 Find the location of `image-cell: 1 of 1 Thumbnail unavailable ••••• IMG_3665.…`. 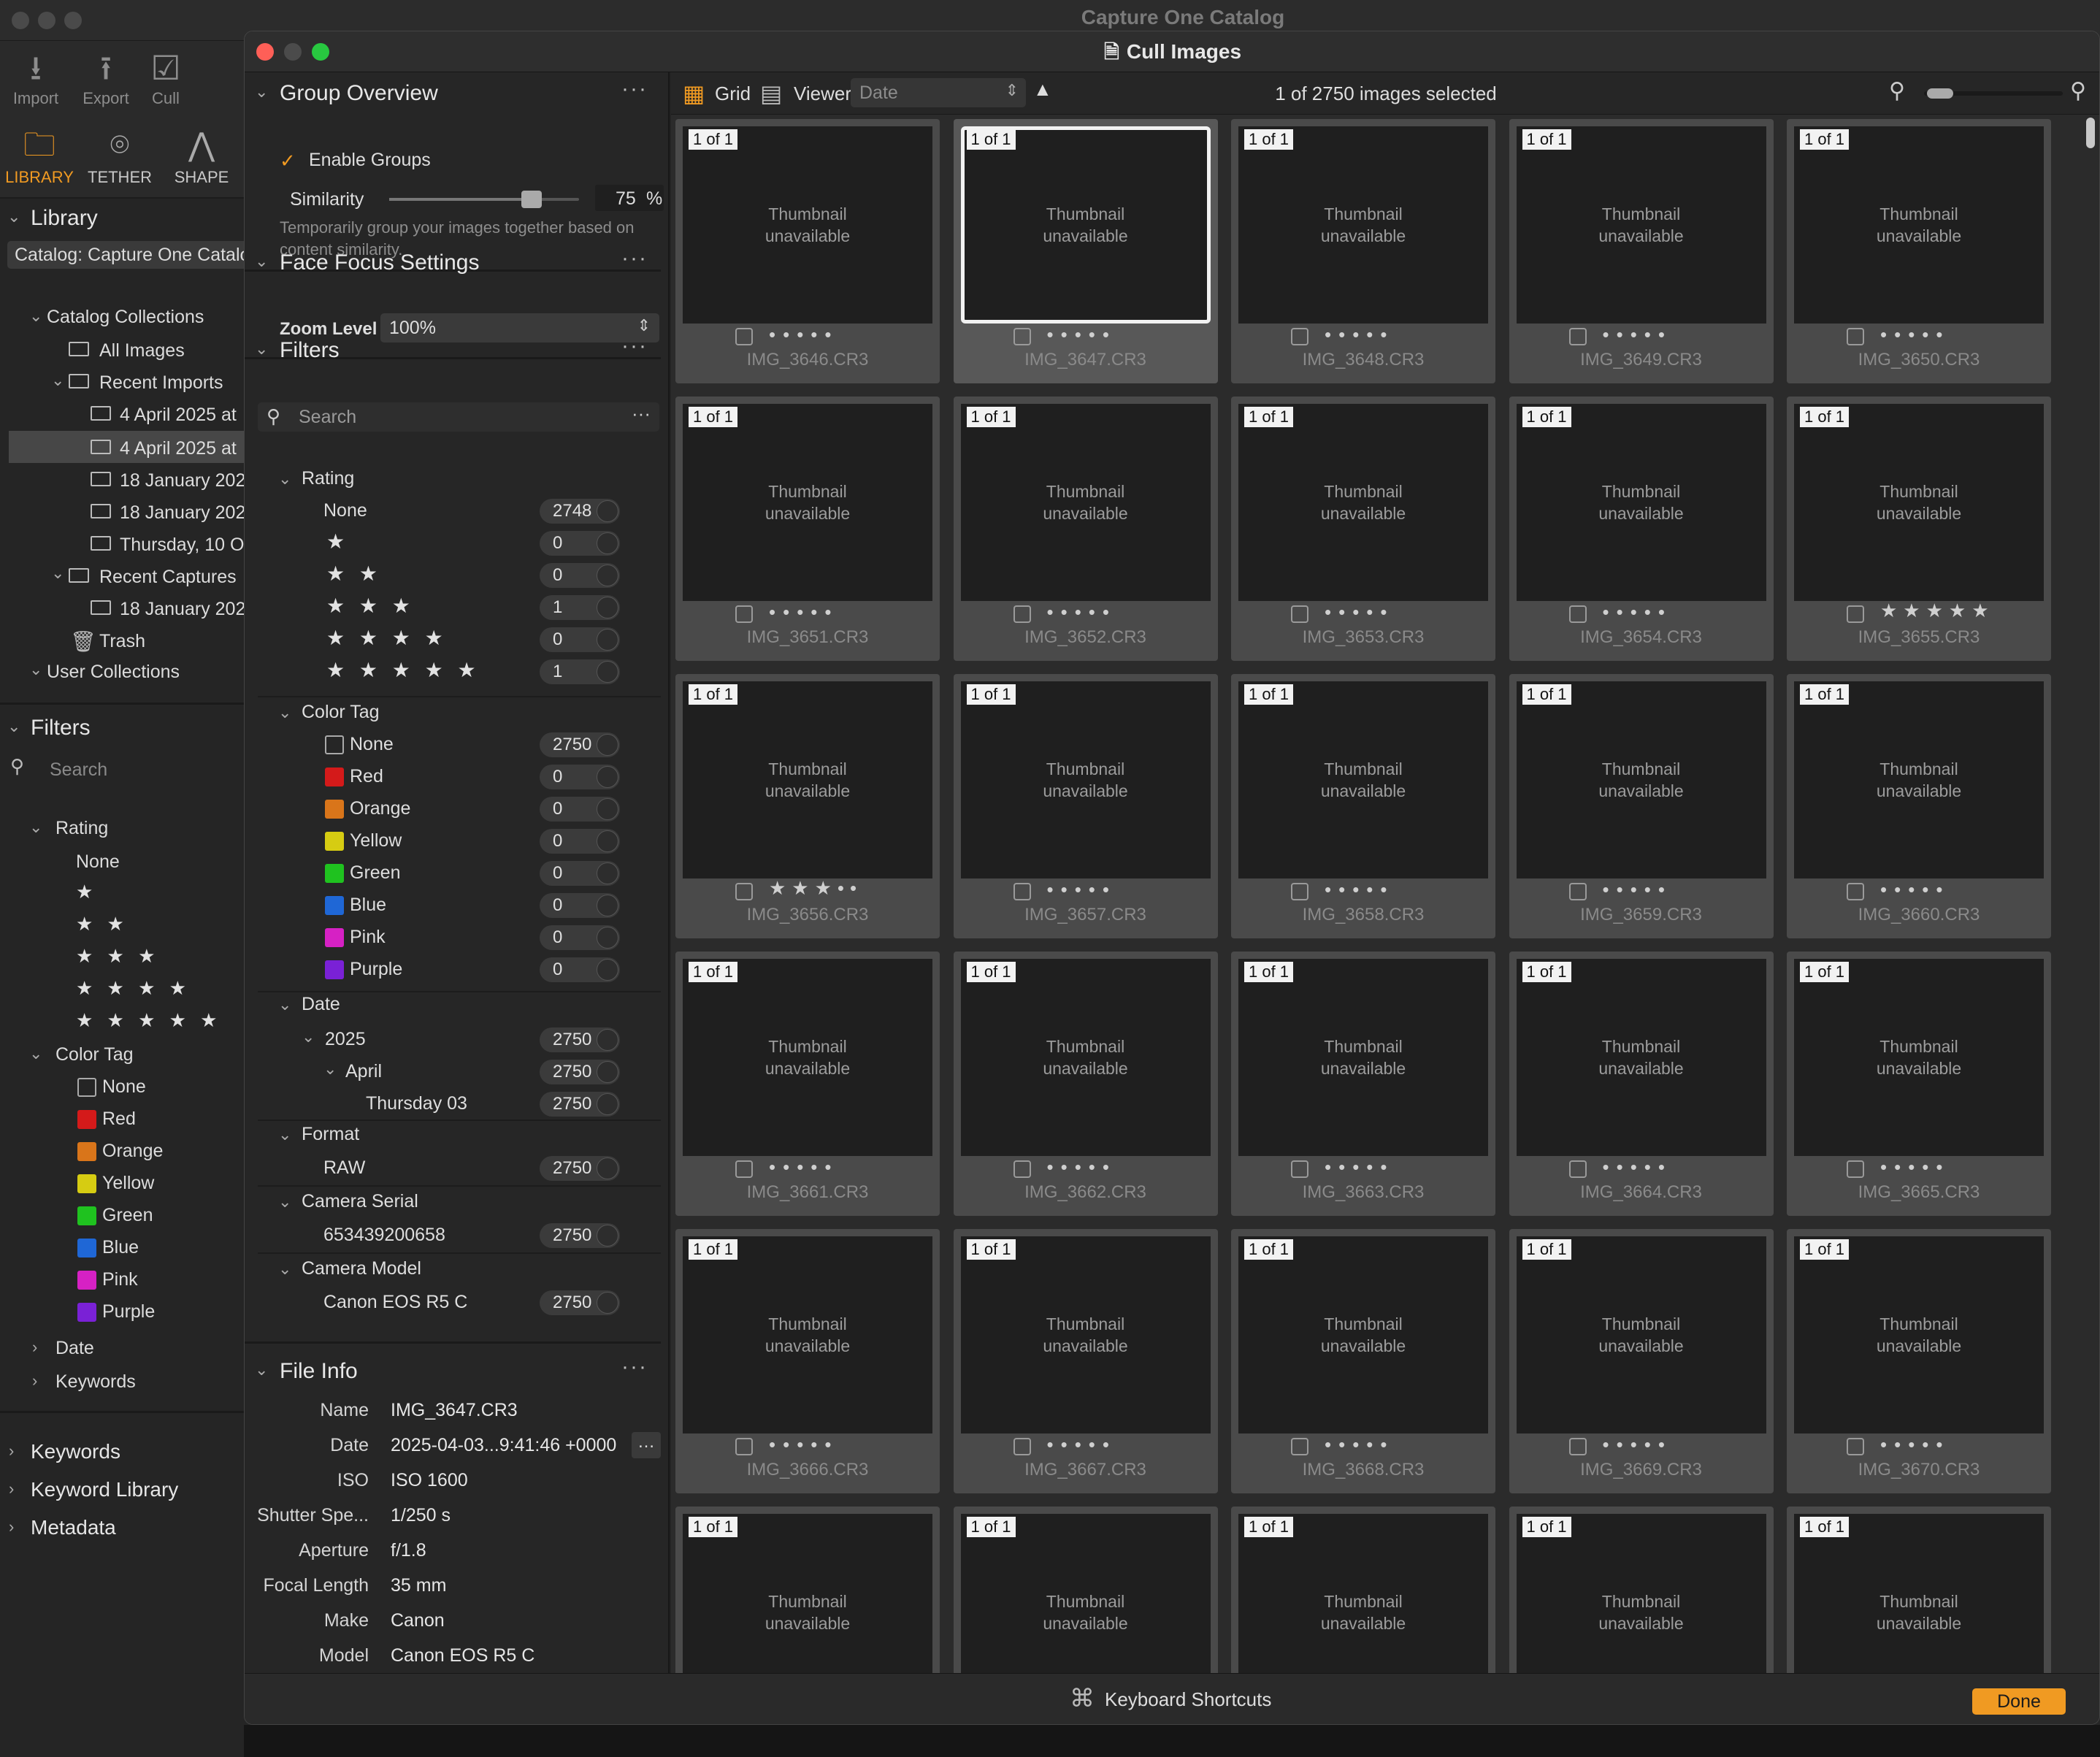

image-cell: 1 of 1 Thumbnail unavailable ••••• IMG_3665.… is located at coordinates (1919, 1084).